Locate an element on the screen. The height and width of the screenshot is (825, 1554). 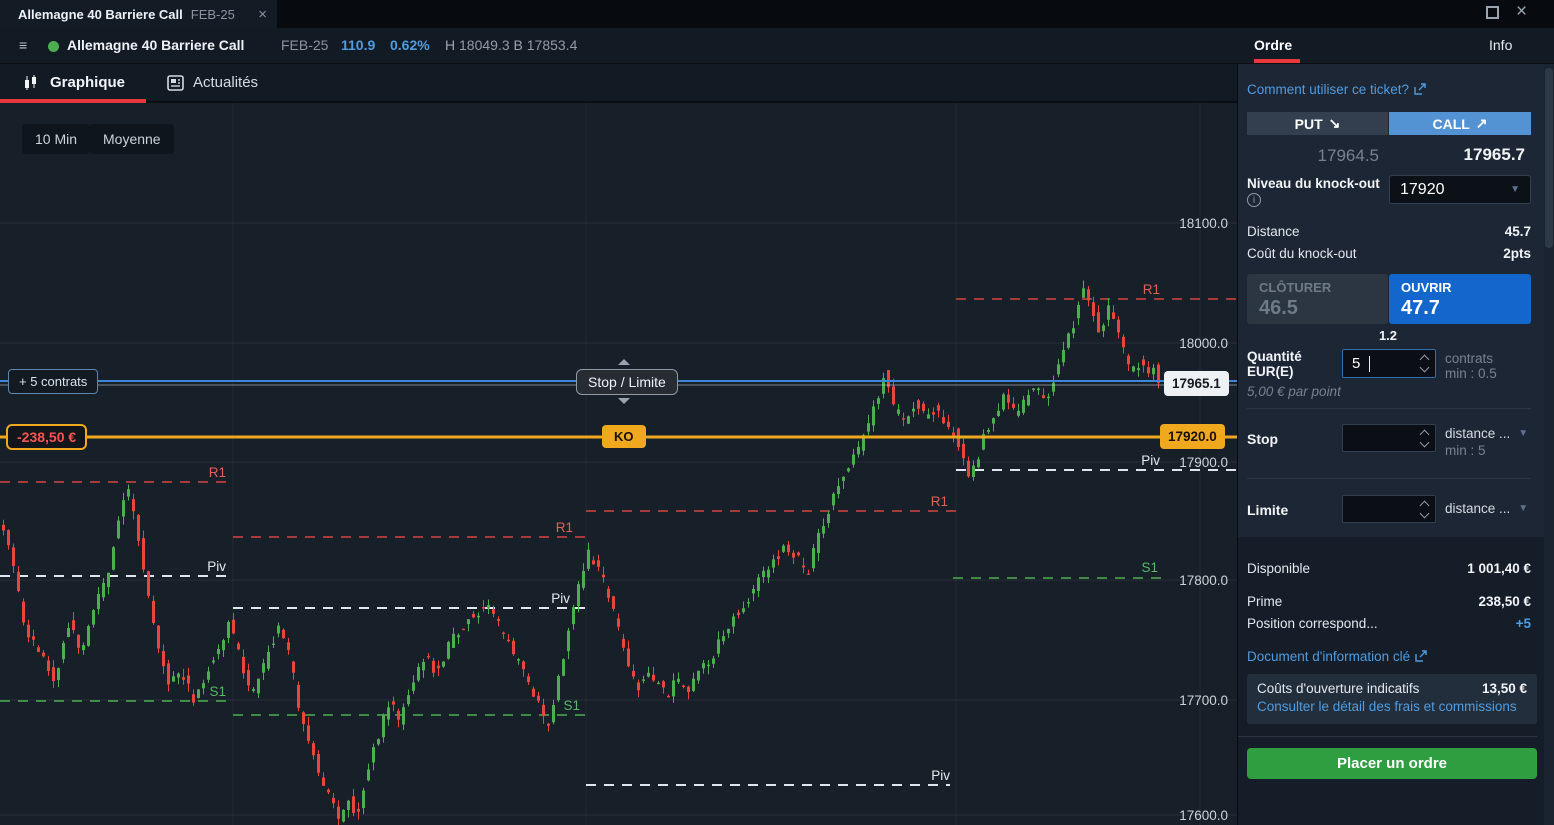
limit-input-field is located at coordinates (1375, 509).